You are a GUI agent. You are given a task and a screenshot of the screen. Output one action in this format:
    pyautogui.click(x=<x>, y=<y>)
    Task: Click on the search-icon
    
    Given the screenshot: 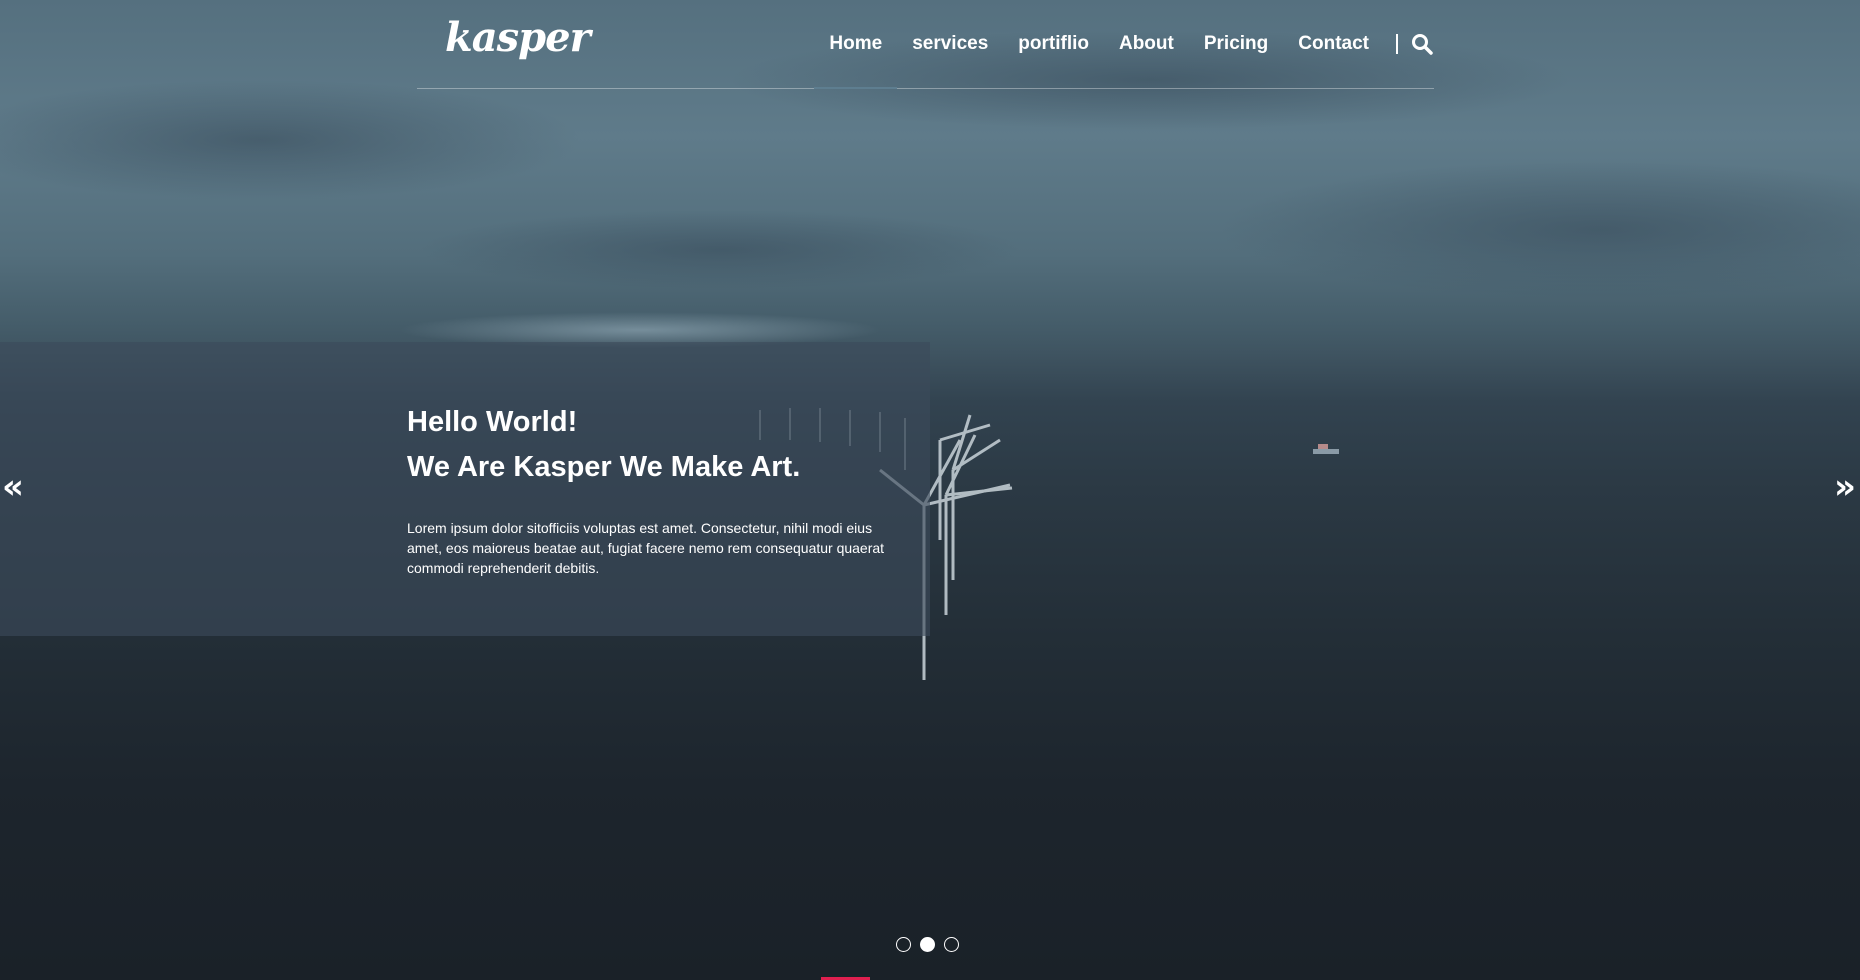 What is the action you would take?
    pyautogui.click(x=1422, y=44)
    